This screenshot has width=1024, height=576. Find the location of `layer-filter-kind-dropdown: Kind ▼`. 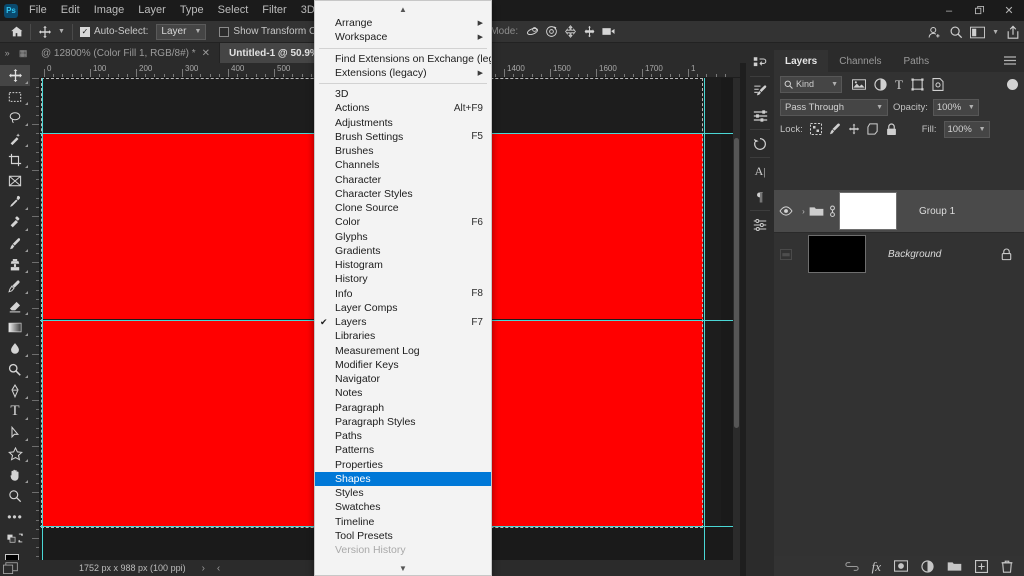

layer-filter-kind-dropdown: Kind ▼ is located at coordinates (811, 84).